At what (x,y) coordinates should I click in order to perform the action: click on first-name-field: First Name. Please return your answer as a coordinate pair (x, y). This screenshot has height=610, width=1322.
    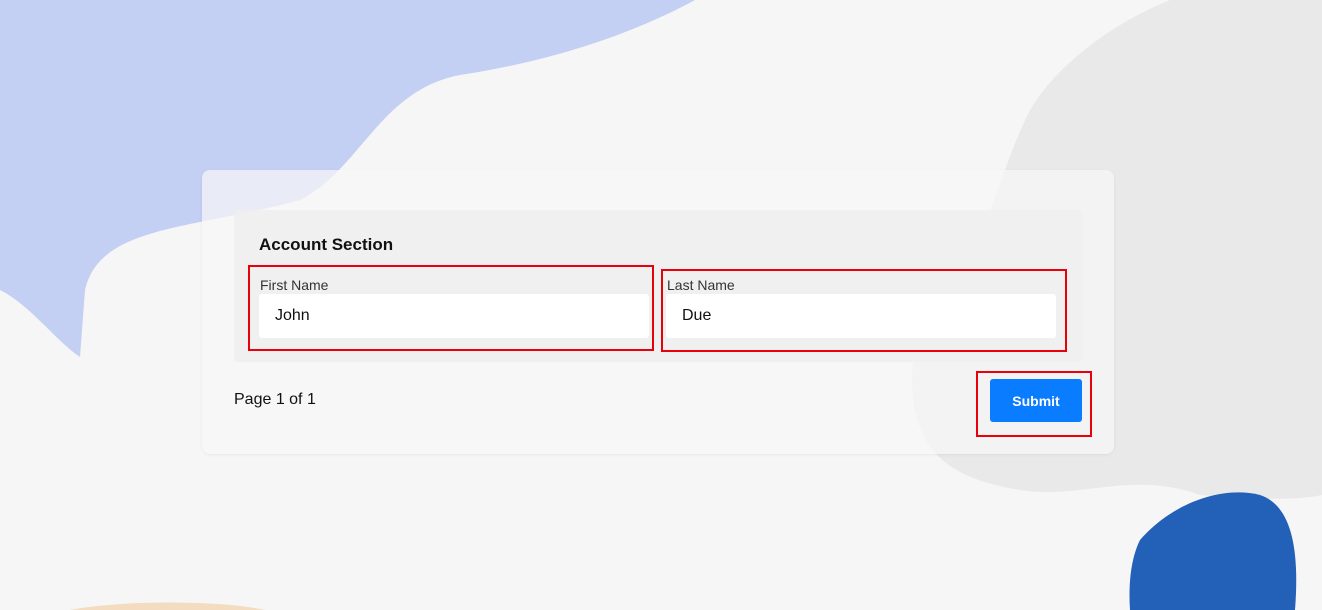
    Looking at the image, I should click on (454, 308).